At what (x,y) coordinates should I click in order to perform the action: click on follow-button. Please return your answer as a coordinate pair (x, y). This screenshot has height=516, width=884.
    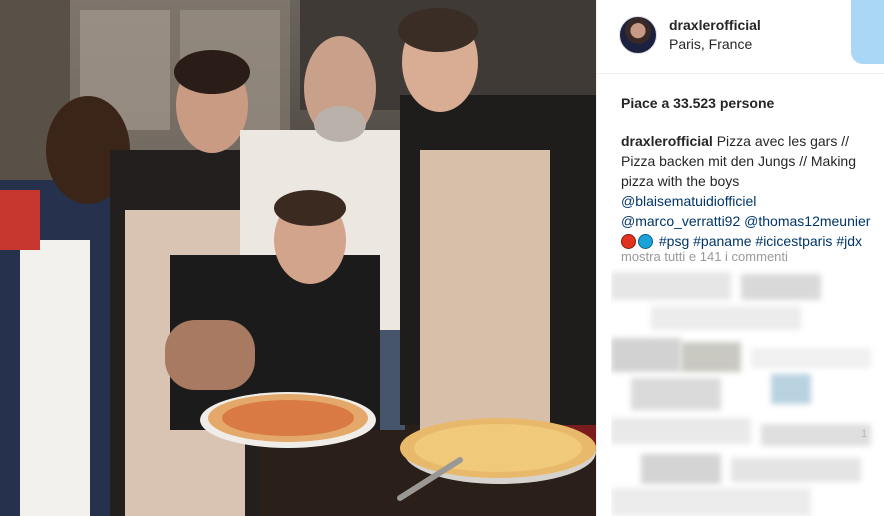
    Looking at the image, I should click on (867, 32).